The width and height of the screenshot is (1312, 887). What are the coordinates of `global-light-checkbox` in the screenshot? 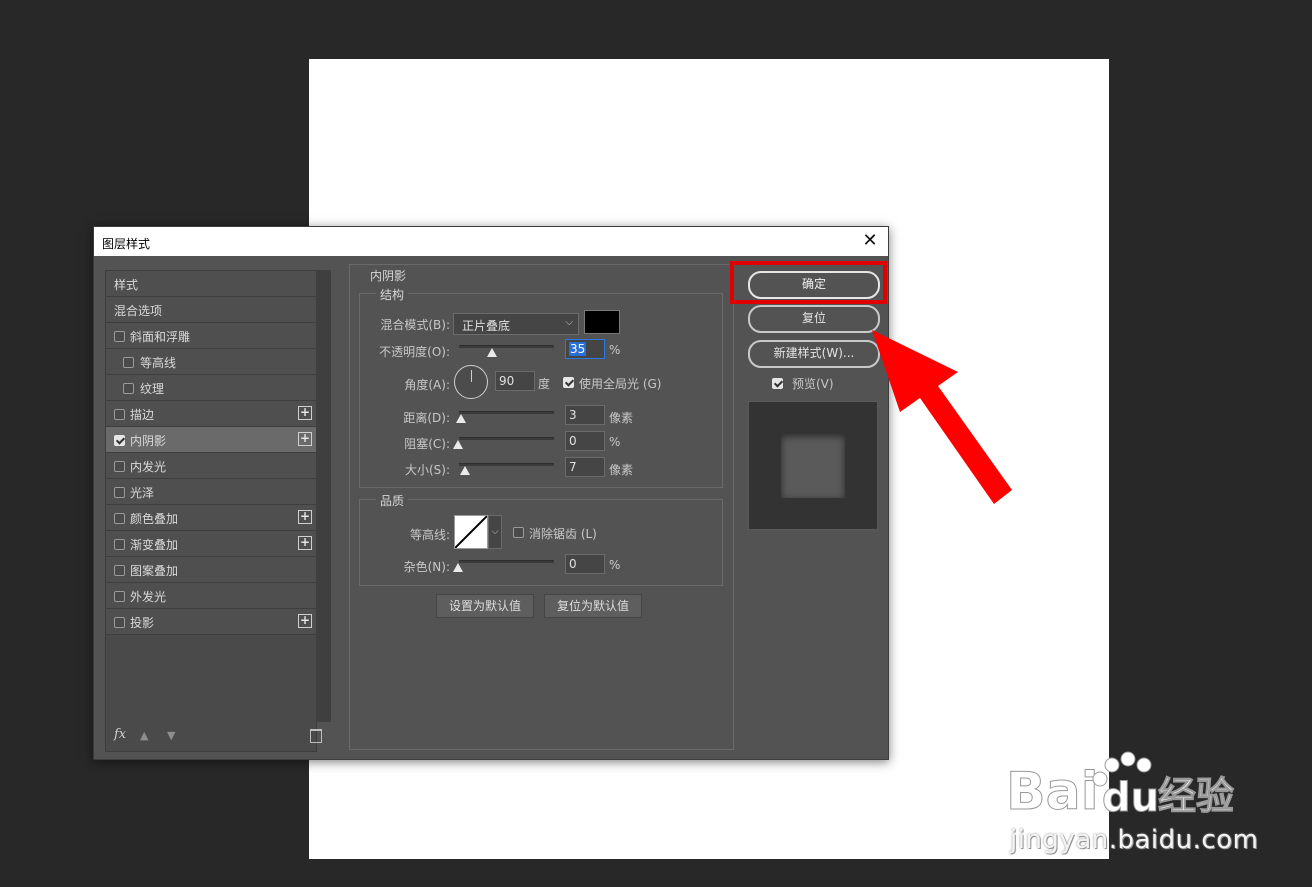 It's located at (568, 382).